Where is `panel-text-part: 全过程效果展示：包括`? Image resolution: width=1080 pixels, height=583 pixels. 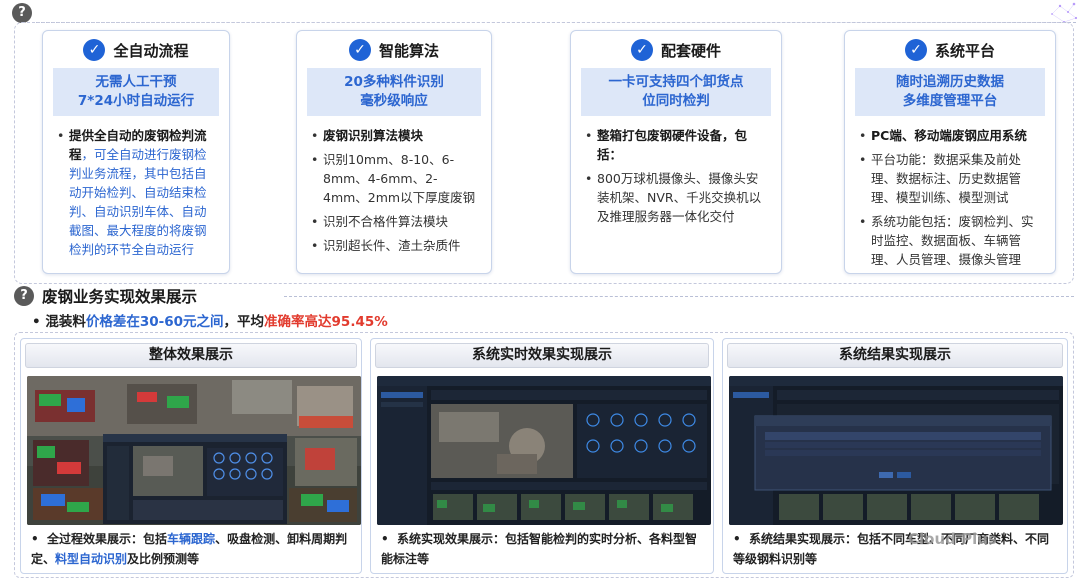
panel-text-part: 全过程效果展示：包括 is located at coordinates (107, 539).